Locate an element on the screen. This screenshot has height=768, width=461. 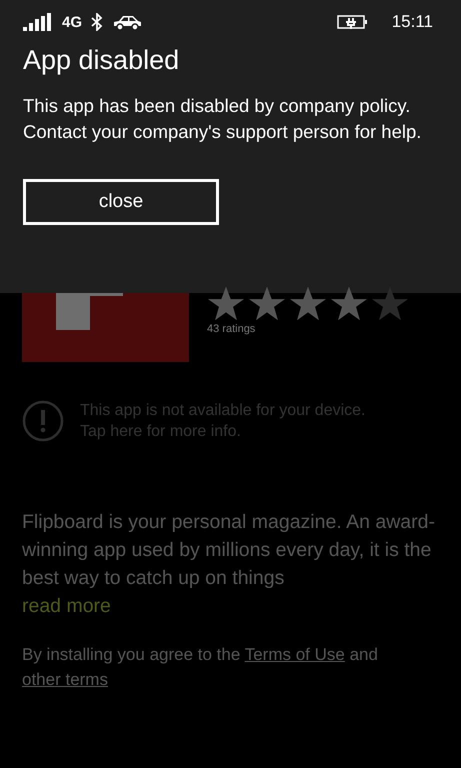
warning-icon is located at coordinates (43, 421).